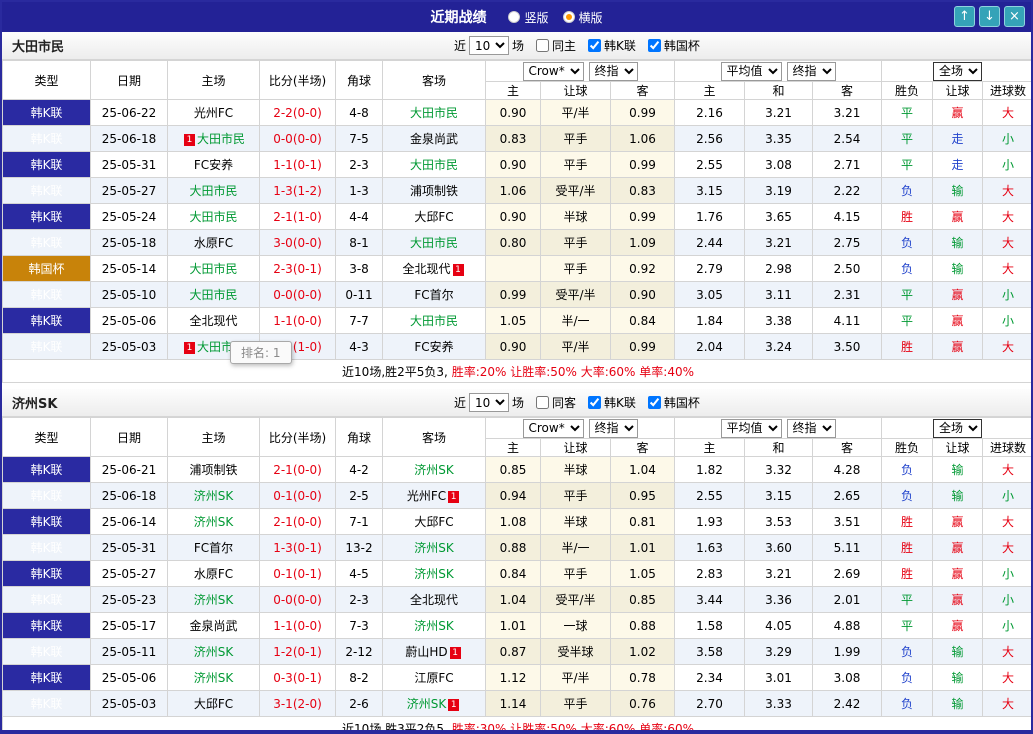  I want to click on scroll-down-button: ↓, so click(989, 16).